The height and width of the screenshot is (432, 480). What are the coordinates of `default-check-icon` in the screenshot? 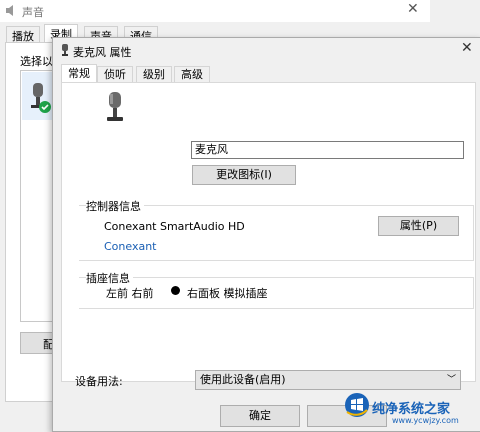 It's located at (45, 108).